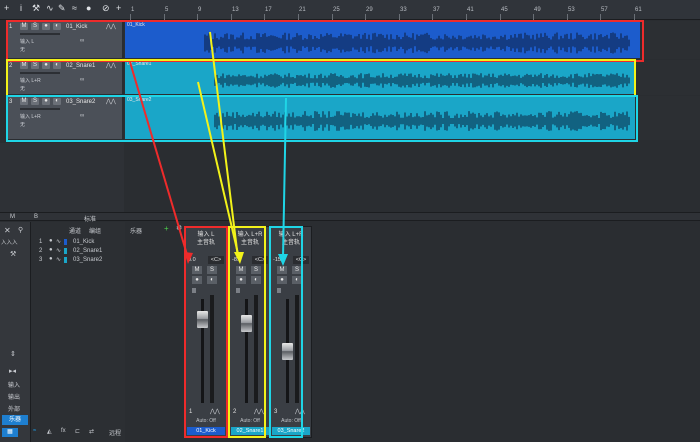  I want to click on track-number: 1, so click(11, 27).